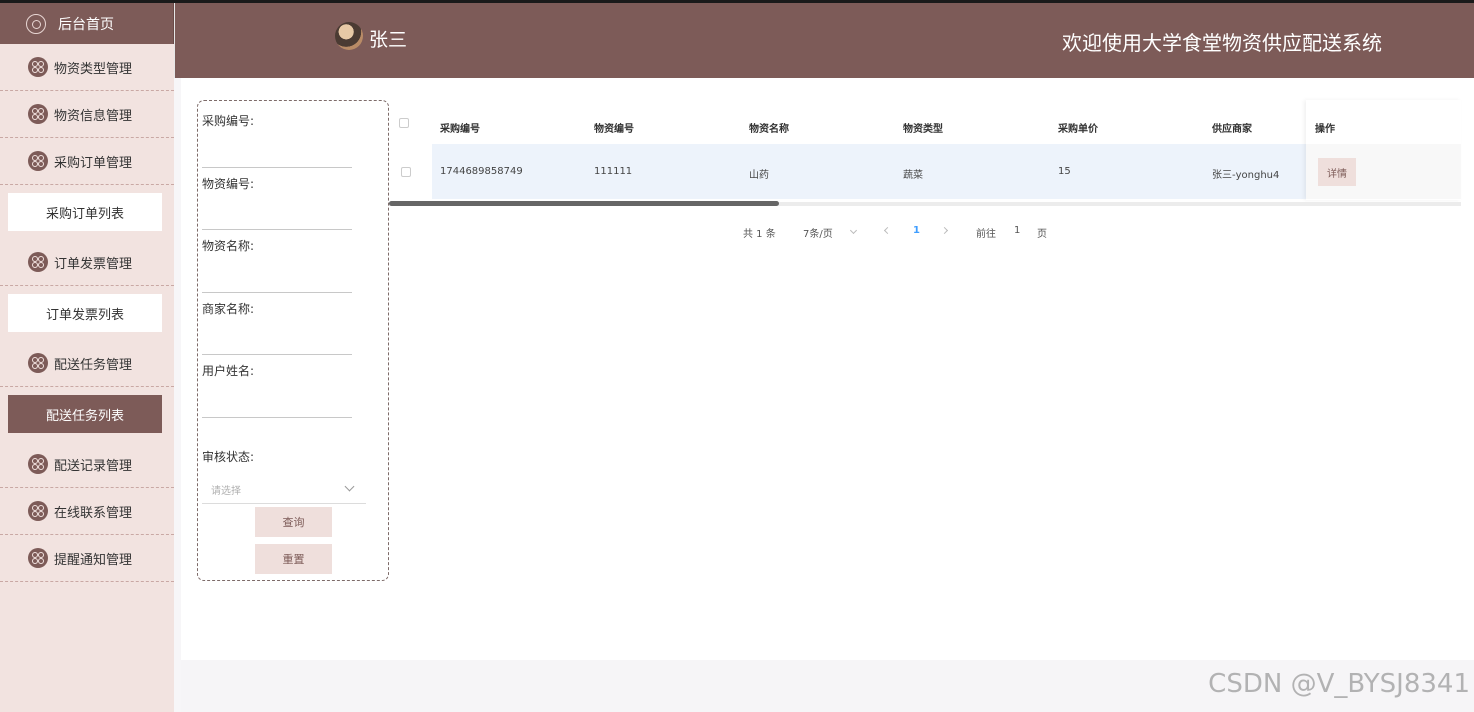 The height and width of the screenshot is (712, 1474). What do you see at coordinates (277, 292) in the screenshot?
I see `material-name-input` at bounding box center [277, 292].